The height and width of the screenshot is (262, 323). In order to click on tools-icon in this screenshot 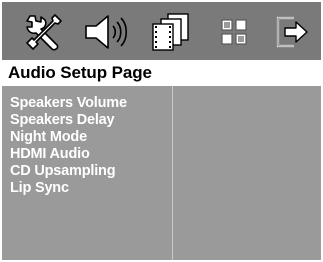, I will do `click(44, 32)`.